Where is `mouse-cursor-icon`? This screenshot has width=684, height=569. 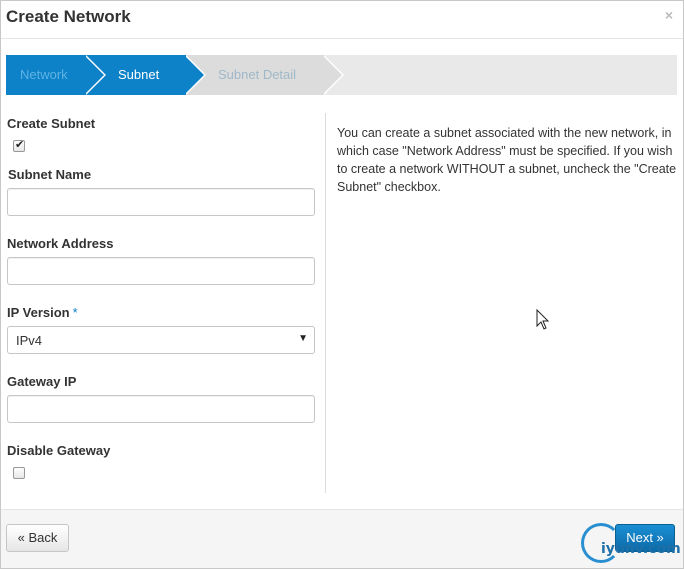 mouse-cursor-icon is located at coordinates (543, 321).